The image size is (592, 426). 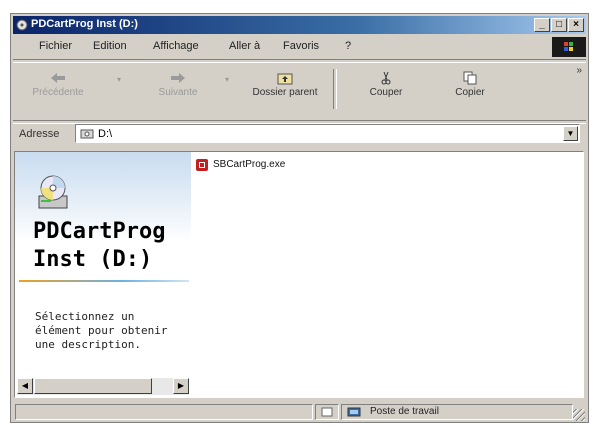 I want to click on status-icon, so click(x=327, y=412).